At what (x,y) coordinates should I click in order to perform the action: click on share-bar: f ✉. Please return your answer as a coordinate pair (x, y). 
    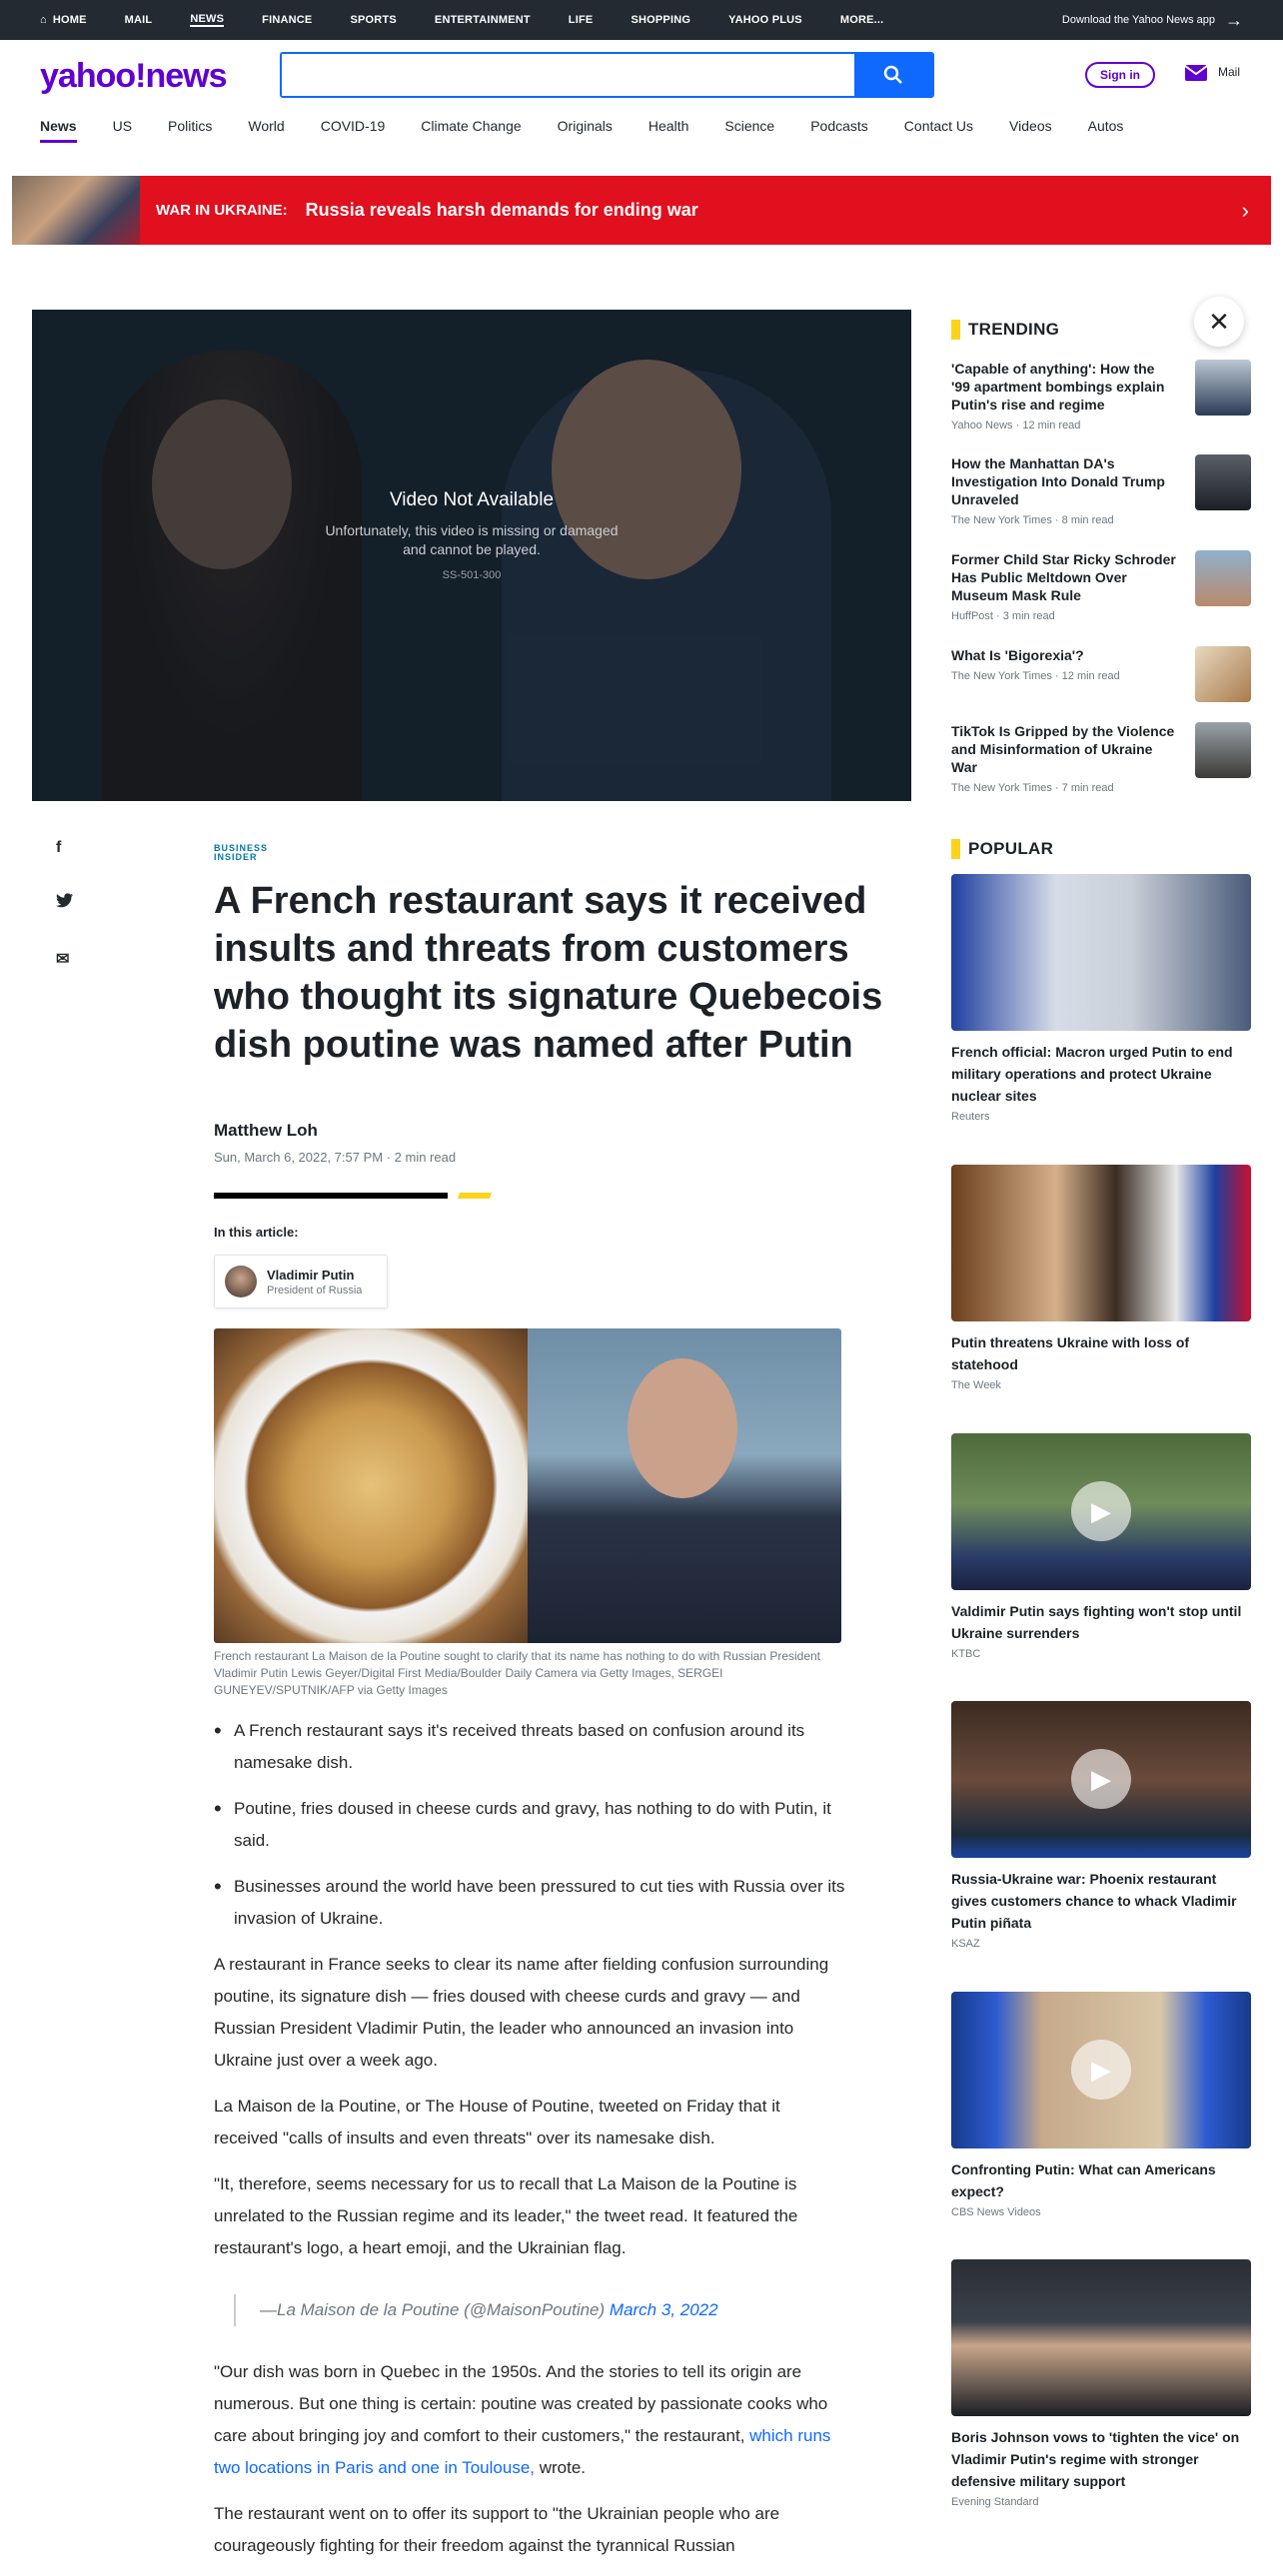
    Looking at the image, I should click on (65, 904).